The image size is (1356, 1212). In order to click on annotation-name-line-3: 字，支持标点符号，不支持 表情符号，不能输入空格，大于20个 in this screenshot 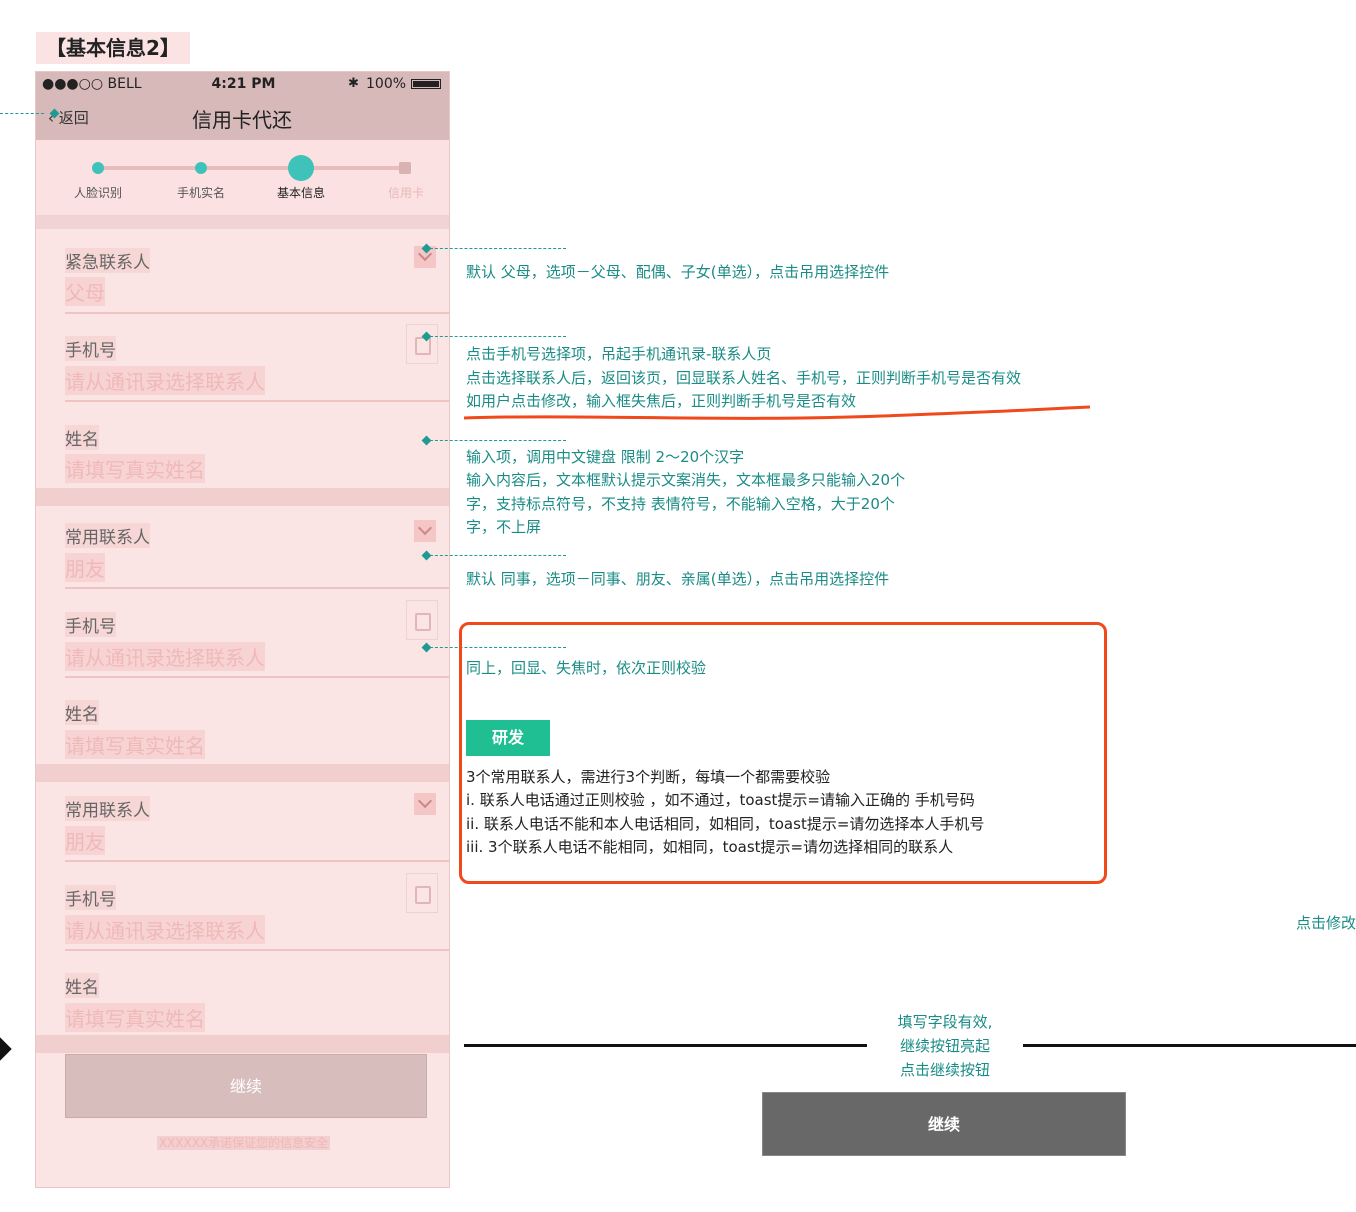, I will do `click(680, 504)`.